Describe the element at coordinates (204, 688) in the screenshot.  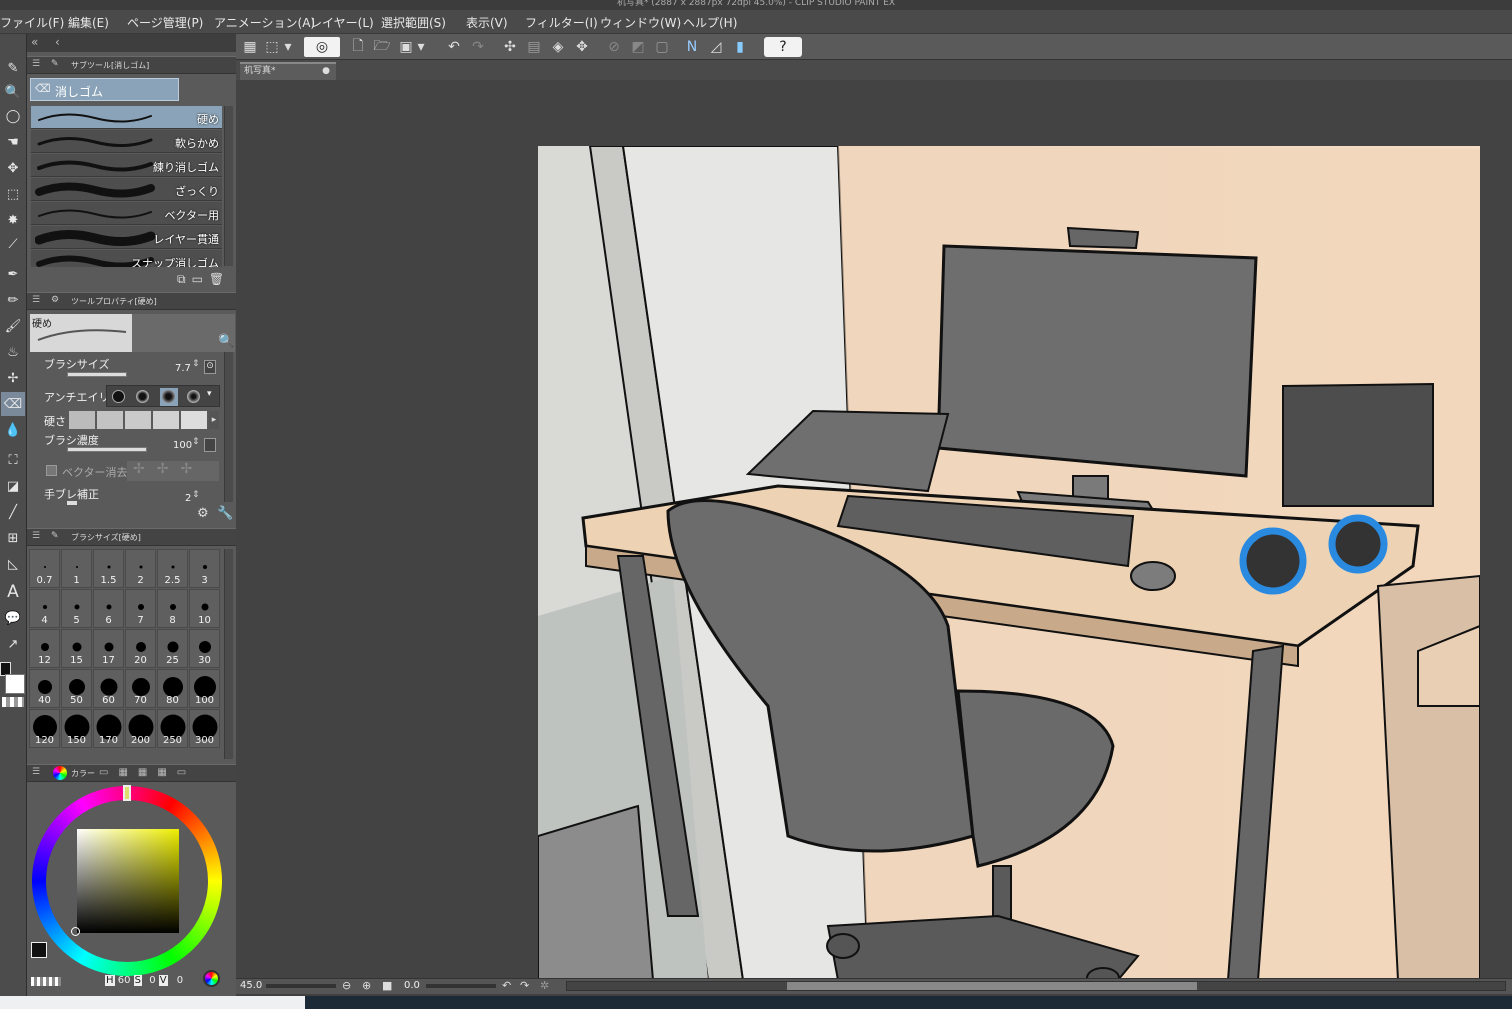
I see `brush-size-cell: 100` at that location.